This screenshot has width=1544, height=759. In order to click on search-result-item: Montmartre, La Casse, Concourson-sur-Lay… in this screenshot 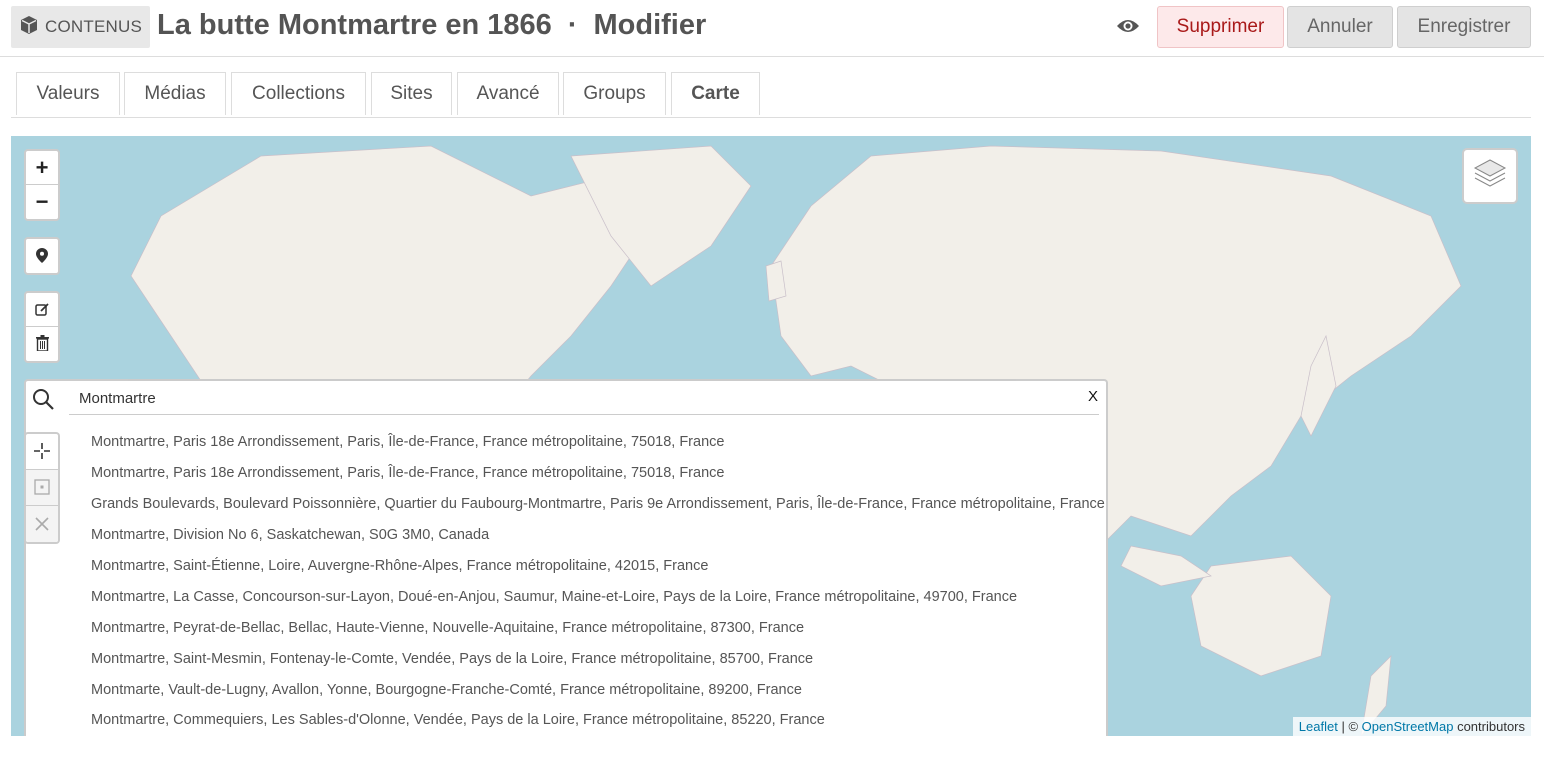, I will do `click(593, 596)`.